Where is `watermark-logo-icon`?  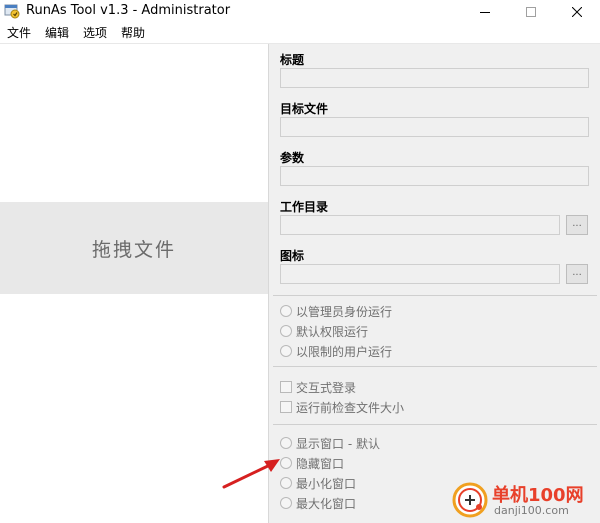 watermark-logo-icon is located at coordinates (470, 500).